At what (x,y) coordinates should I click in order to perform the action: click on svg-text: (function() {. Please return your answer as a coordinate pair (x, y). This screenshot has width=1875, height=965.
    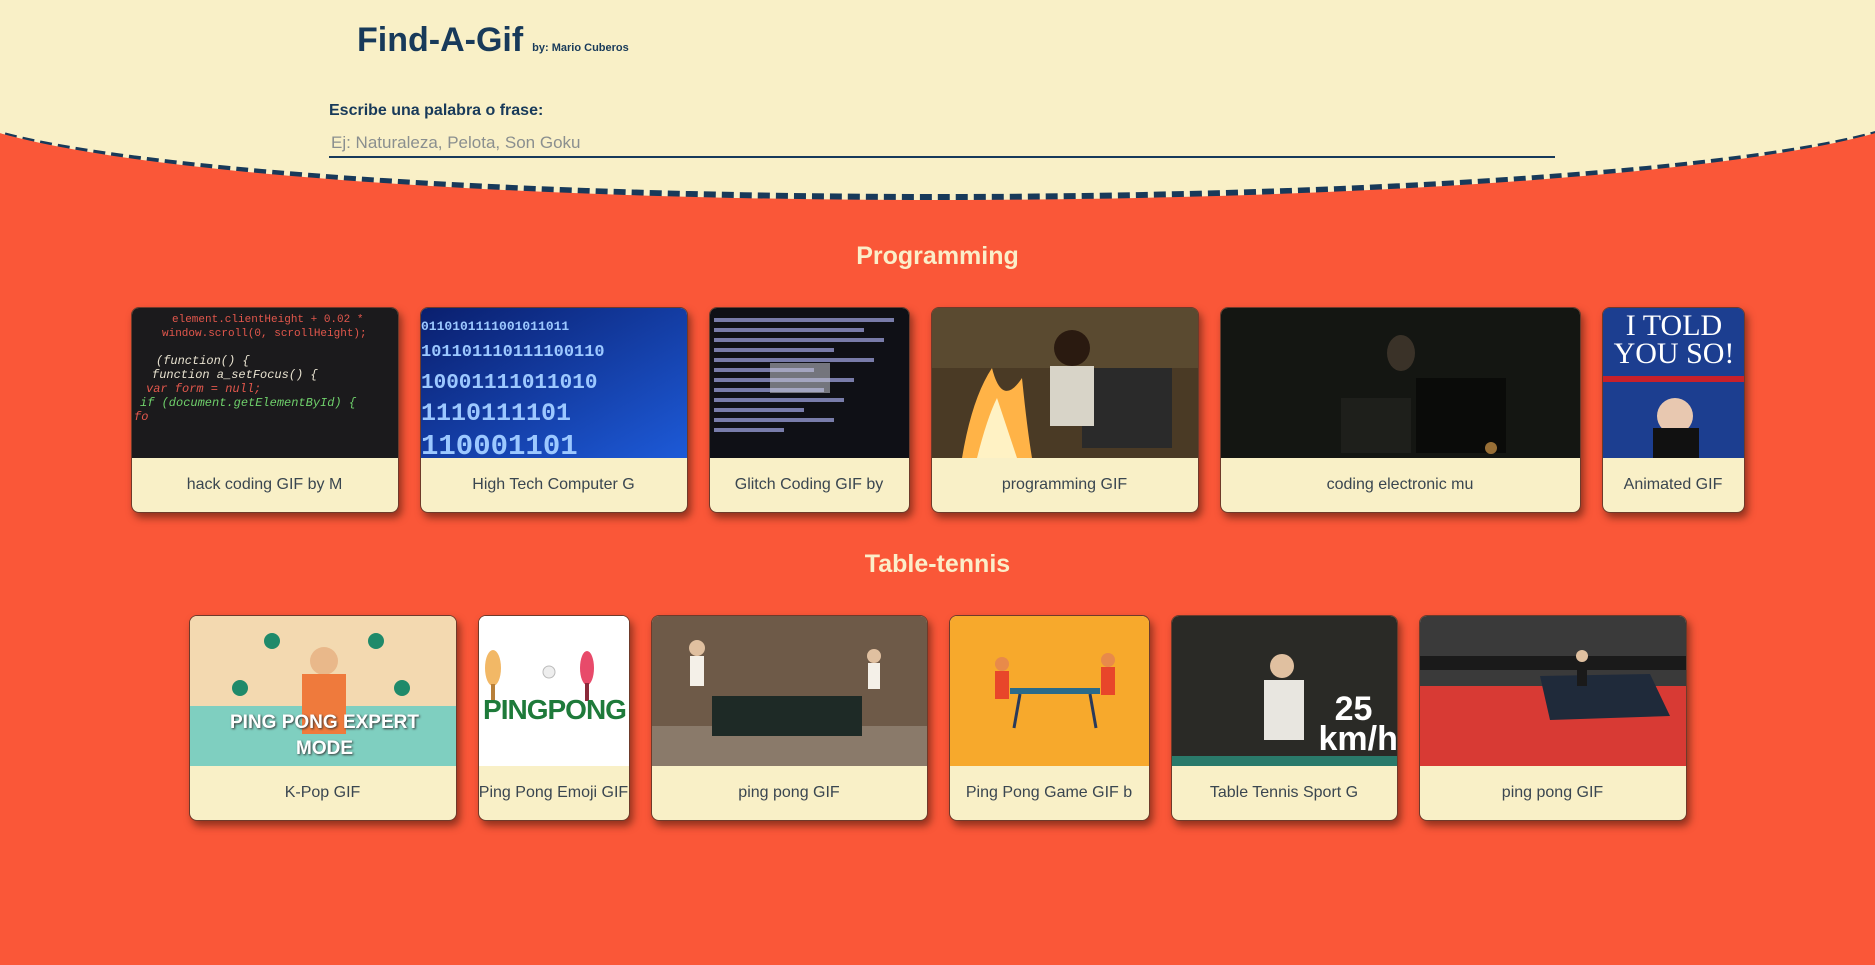
    Looking at the image, I should click on (203, 361).